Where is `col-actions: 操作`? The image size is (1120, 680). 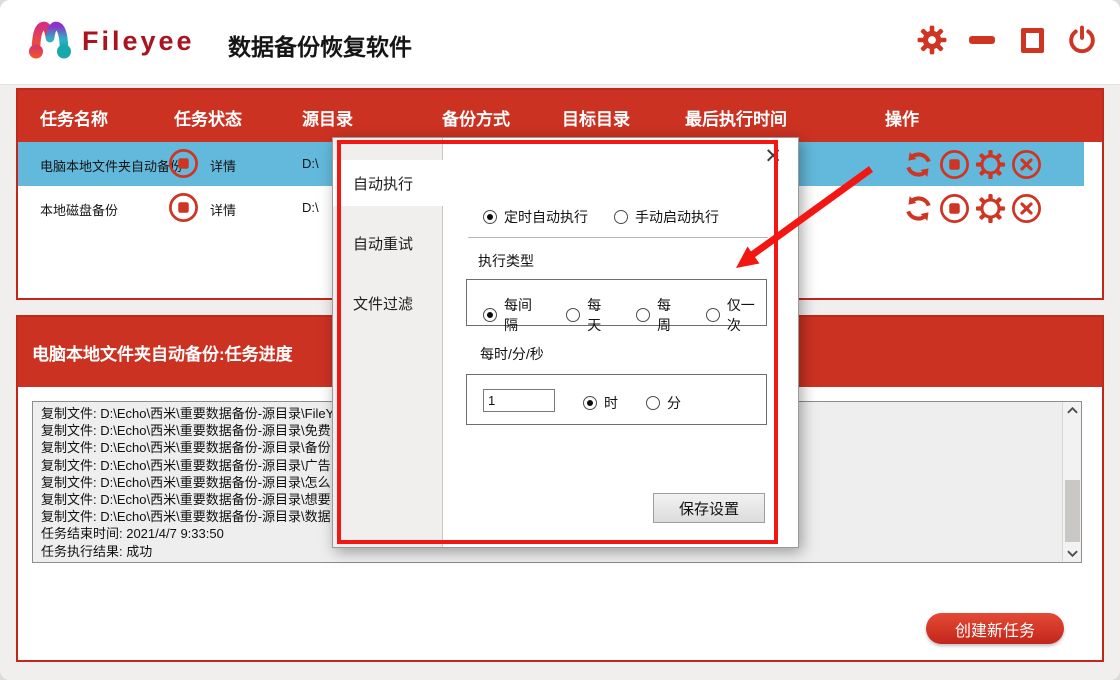
col-actions: 操作 is located at coordinates (902, 119).